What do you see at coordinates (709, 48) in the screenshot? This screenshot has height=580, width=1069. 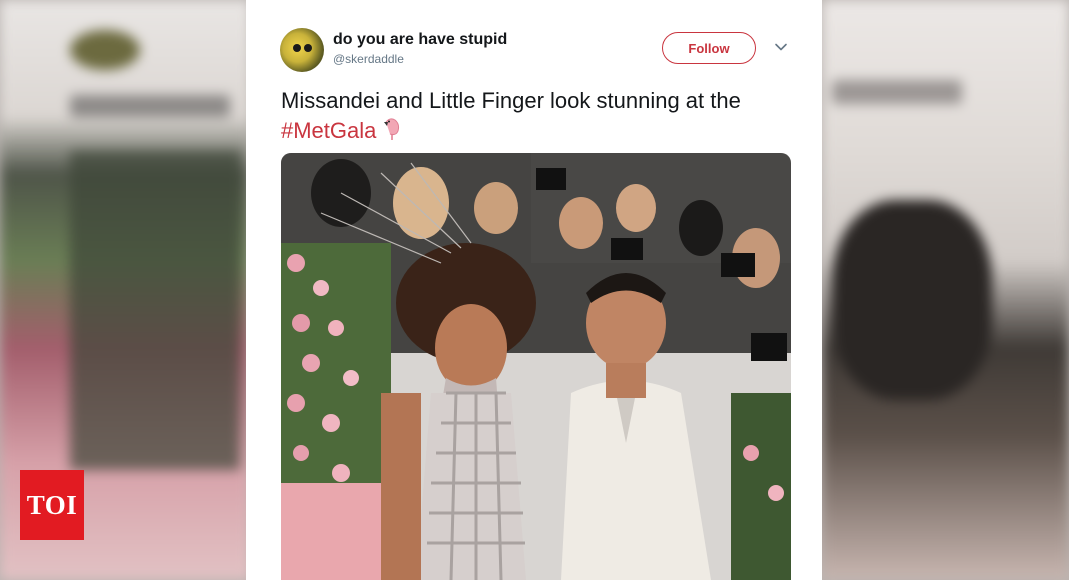 I see `follow-button: Follow` at bounding box center [709, 48].